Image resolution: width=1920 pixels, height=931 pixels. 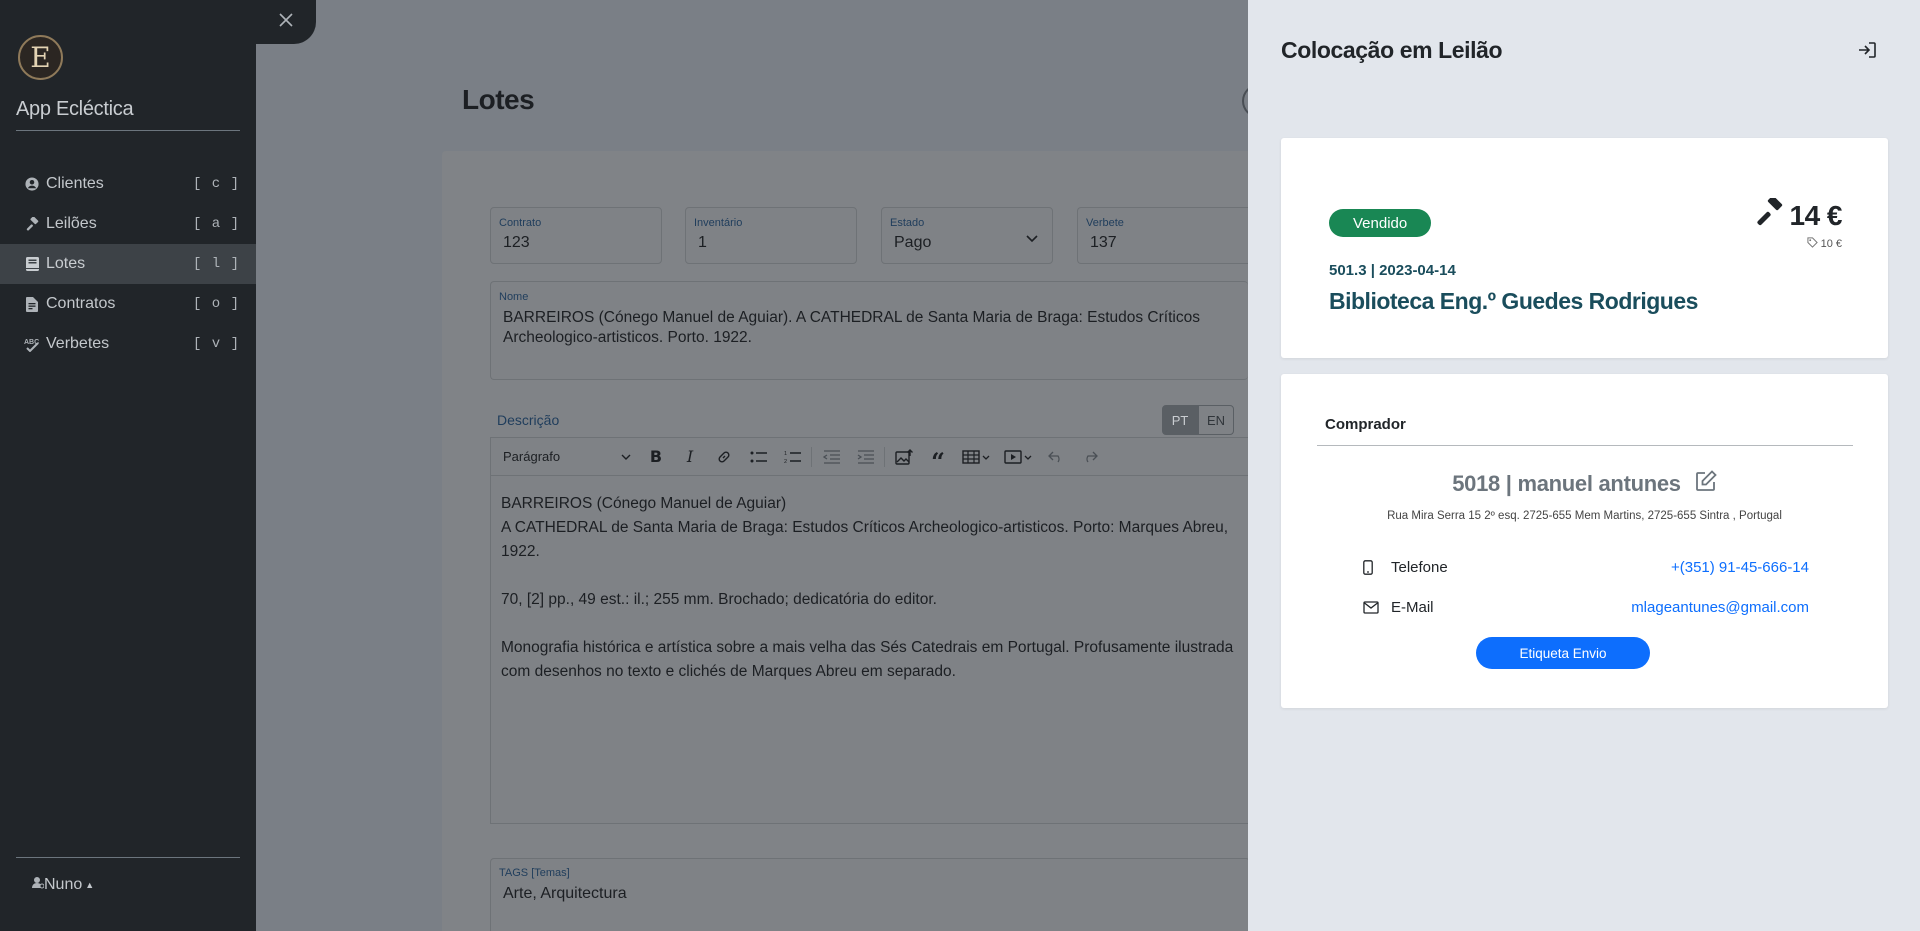 What do you see at coordinates (38, 885) in the screenshot?
I see `user-icon` at bounding box center [38, 885].